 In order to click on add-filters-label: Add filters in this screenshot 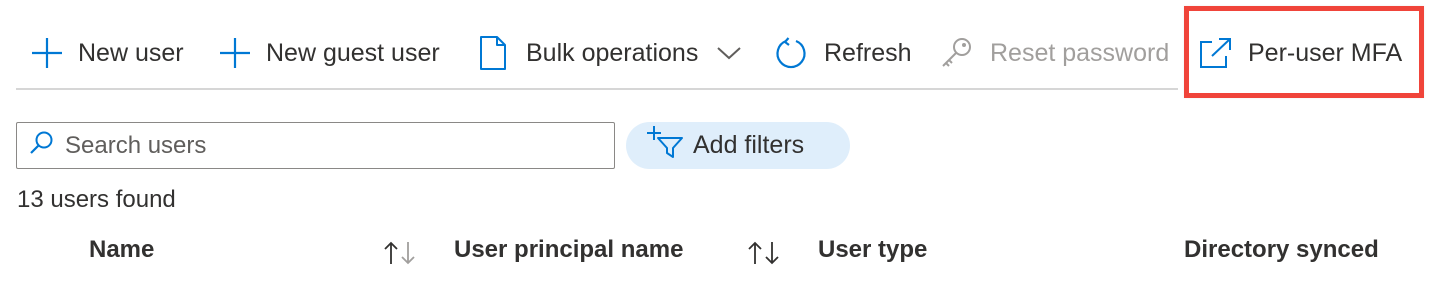, I will do `click(749, 145)`.